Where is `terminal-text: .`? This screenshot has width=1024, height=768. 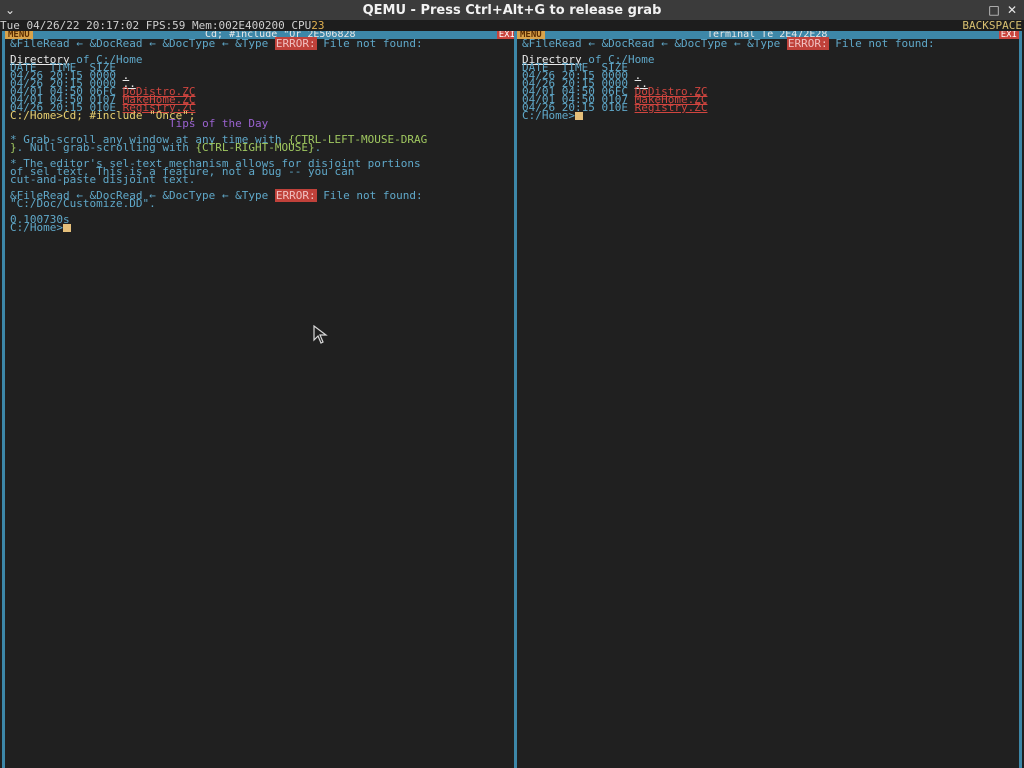
terminal-text: . is located at coordinates (318, 147).